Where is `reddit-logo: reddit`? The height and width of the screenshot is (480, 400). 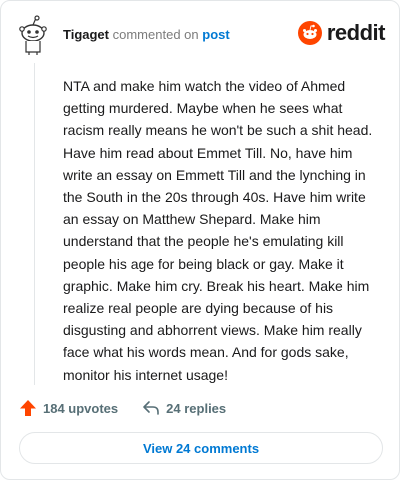
reddit-logo: reddit is located at coordinates (341, 33).